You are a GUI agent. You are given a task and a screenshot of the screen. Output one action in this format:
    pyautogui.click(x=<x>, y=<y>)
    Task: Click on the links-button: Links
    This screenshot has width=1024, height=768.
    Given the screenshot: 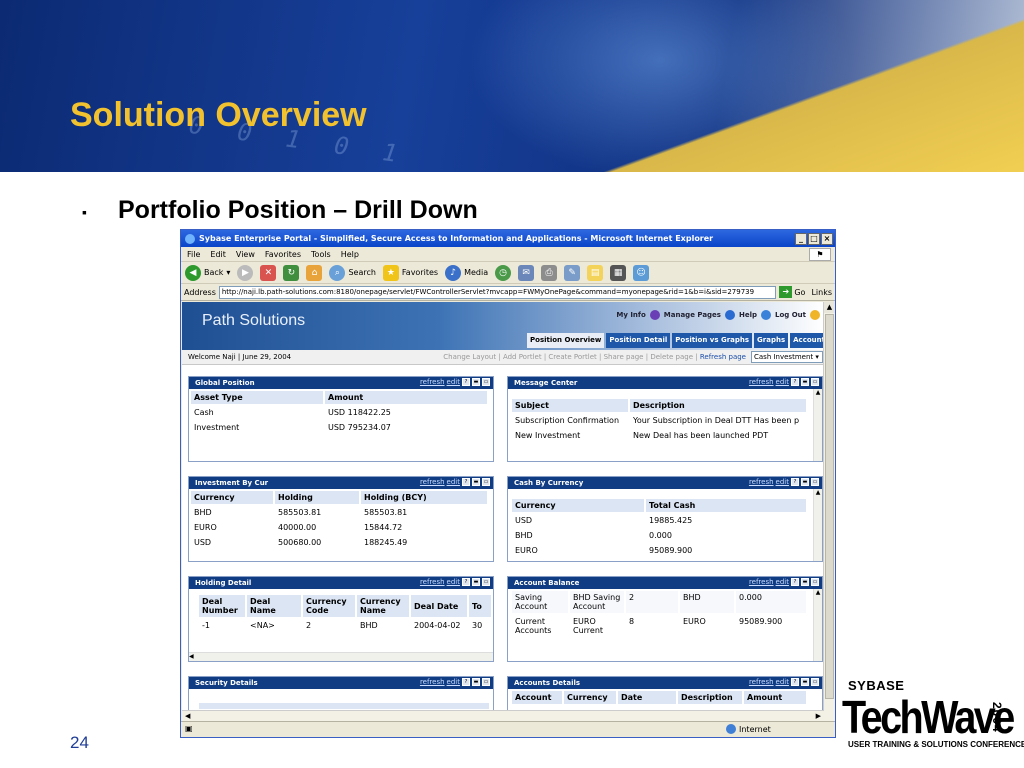 What is the action you would take?
    pyautogui.click(x=821, y=292)
    